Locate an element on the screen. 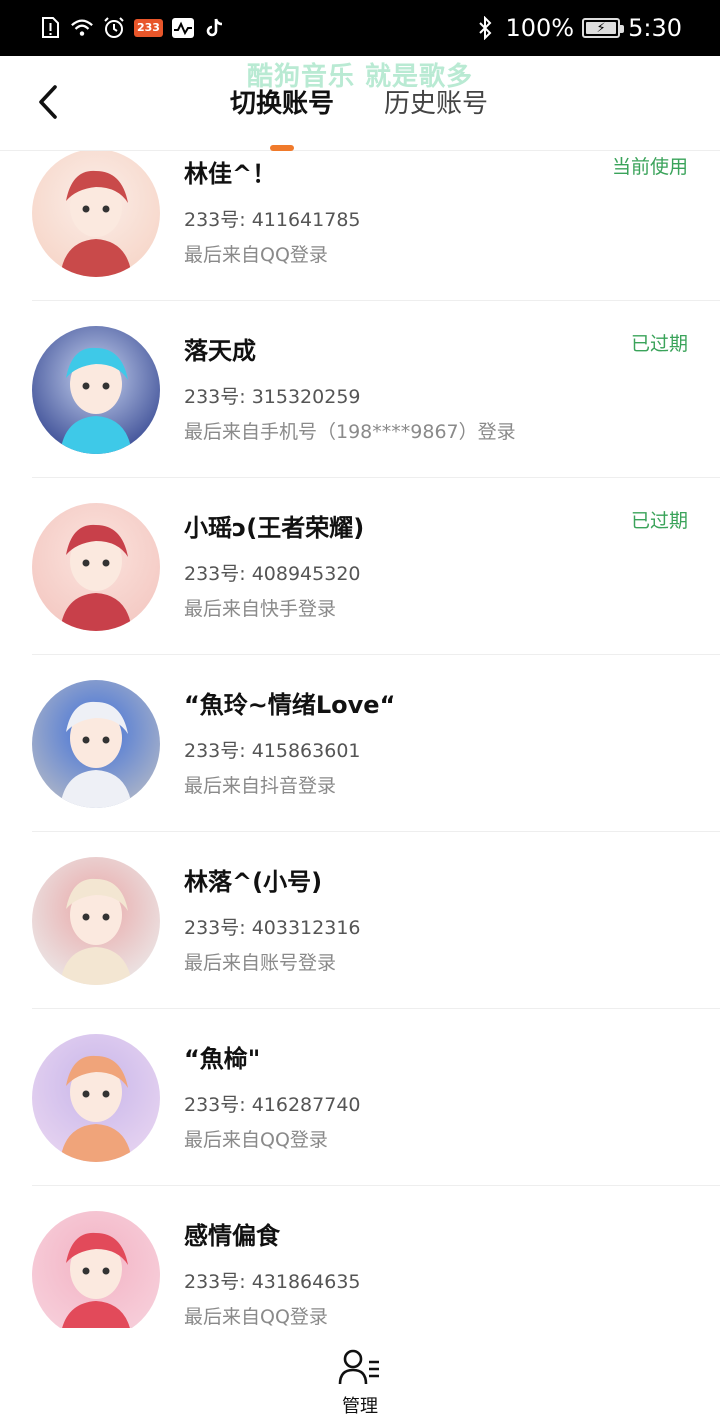 The image size is (720, 1424). account-row: “魚椧" 233号: 416287740 最后来自QQ登录 is located at coordinates (360, 1097).